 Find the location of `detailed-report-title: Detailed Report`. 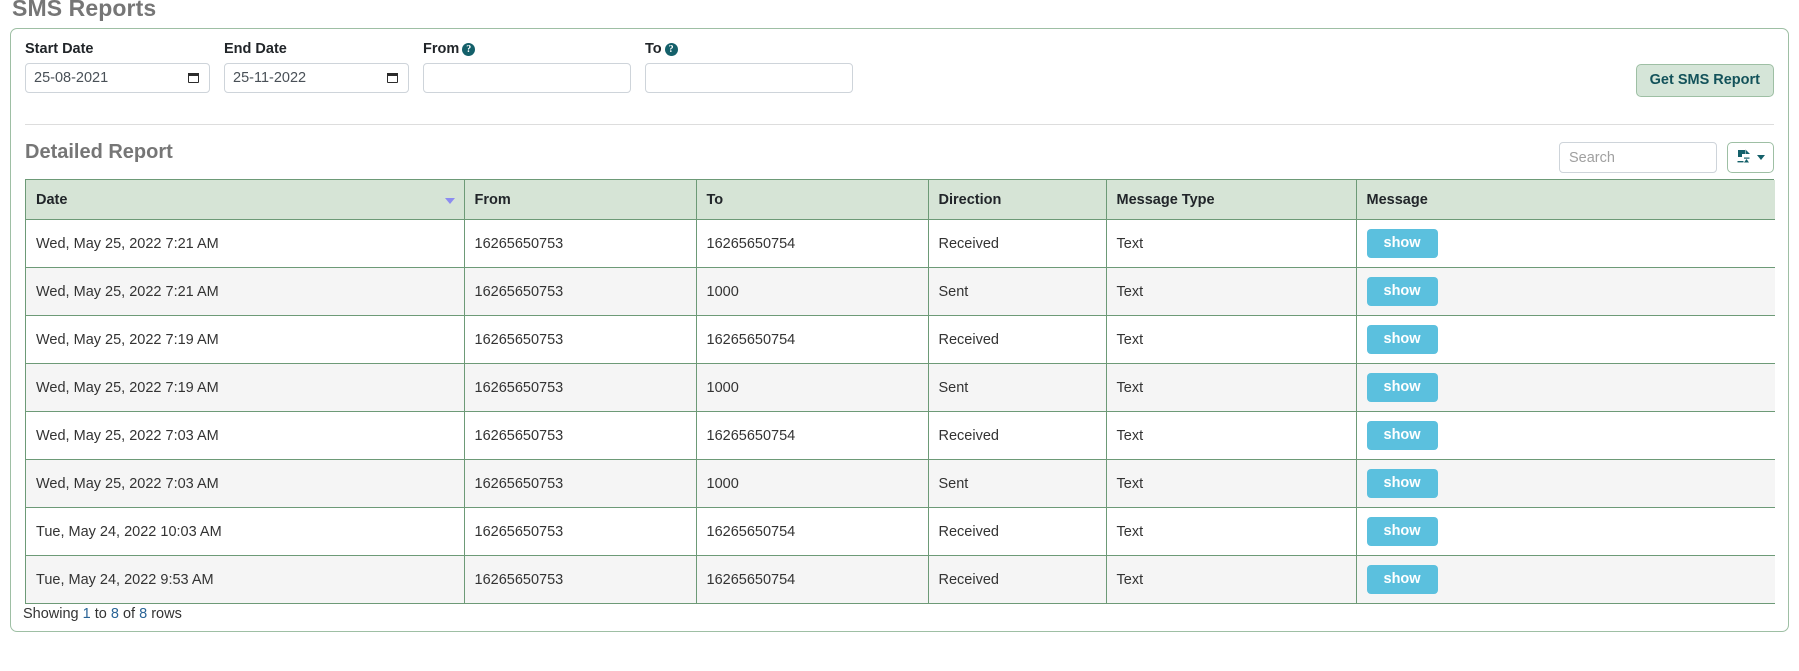

detailed-report-title: Detailed Report is located at coordinates (99, 152).